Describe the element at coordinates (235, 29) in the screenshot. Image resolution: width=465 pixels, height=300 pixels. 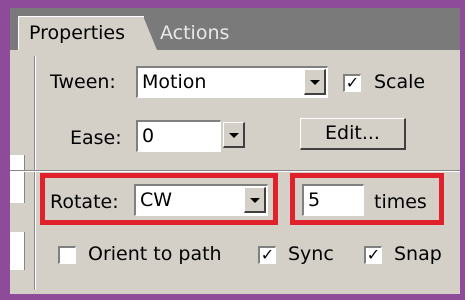
I see `tab-bar: Properties Actions` at that location.